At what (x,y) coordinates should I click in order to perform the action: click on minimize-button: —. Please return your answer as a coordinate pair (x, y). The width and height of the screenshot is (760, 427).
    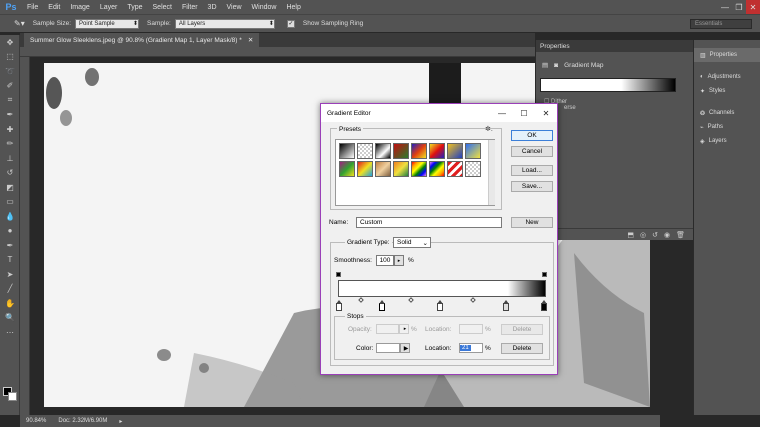
    Looking at the image, I should click on (725, 7).